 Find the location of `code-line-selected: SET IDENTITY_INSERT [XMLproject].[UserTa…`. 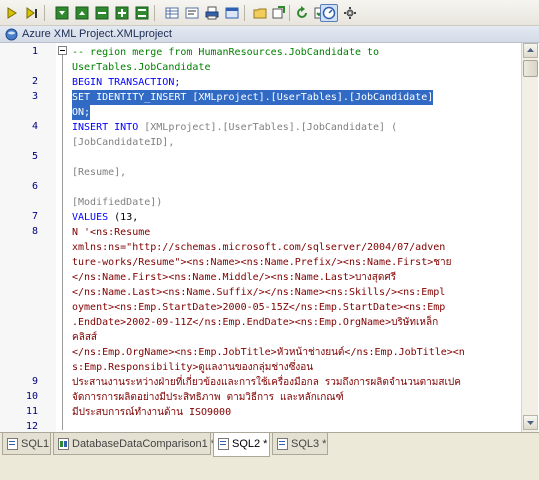

code-line-selected: SET IDENTITY_INSERT [XMLproject].[UserTa… is located at coordinates (253, 97).